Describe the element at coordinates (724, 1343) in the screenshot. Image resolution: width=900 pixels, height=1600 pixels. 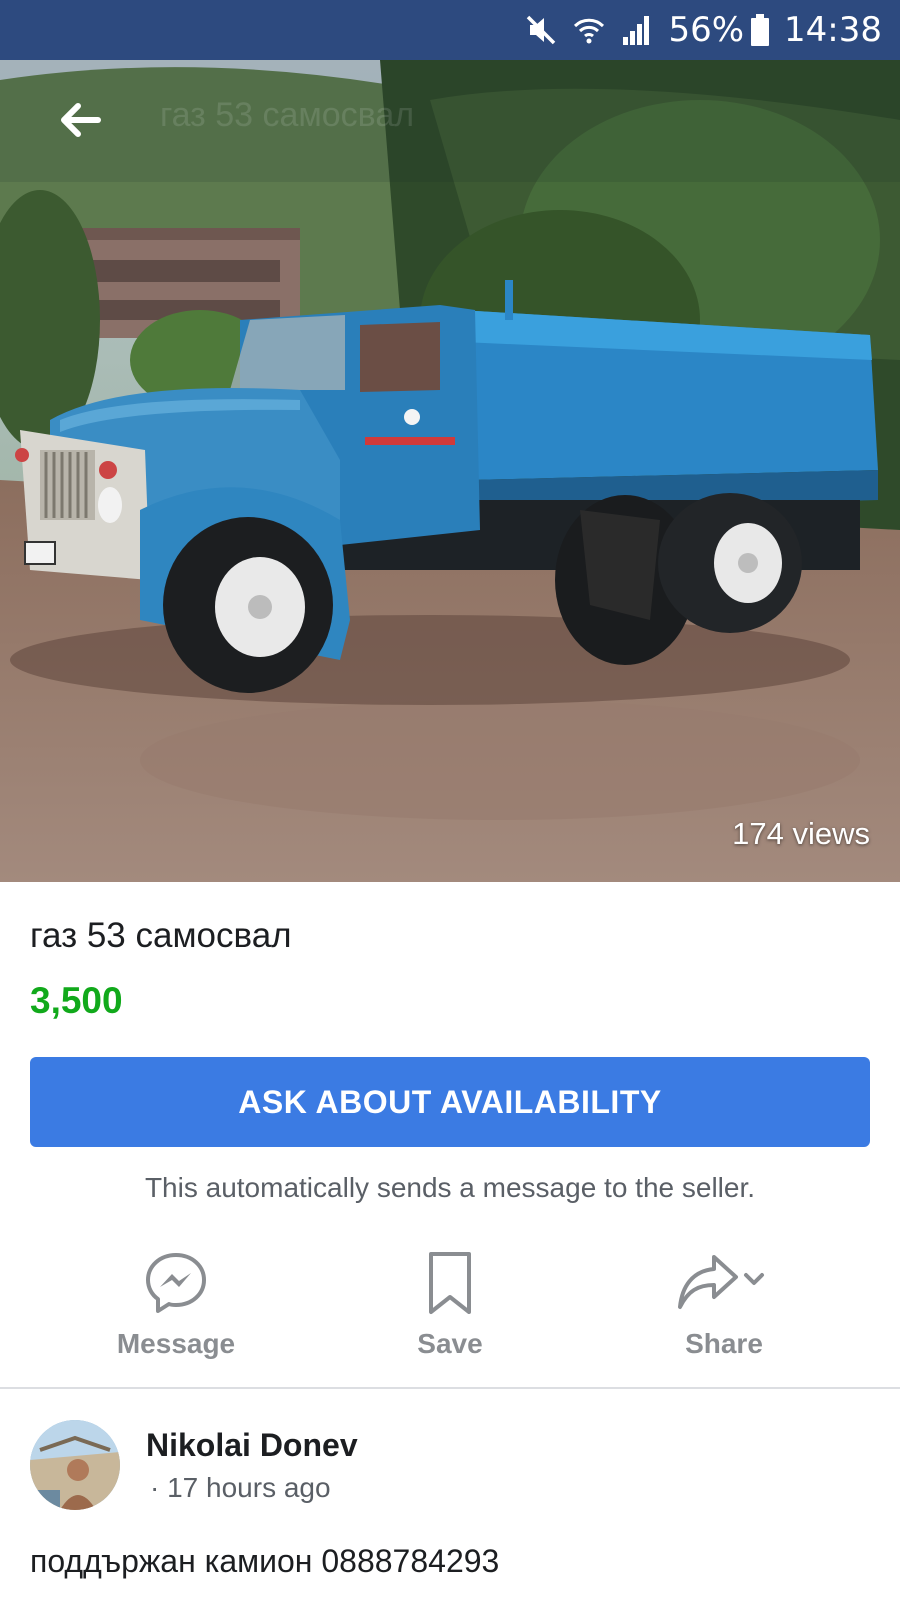
I see `share-label: Share` at that location.